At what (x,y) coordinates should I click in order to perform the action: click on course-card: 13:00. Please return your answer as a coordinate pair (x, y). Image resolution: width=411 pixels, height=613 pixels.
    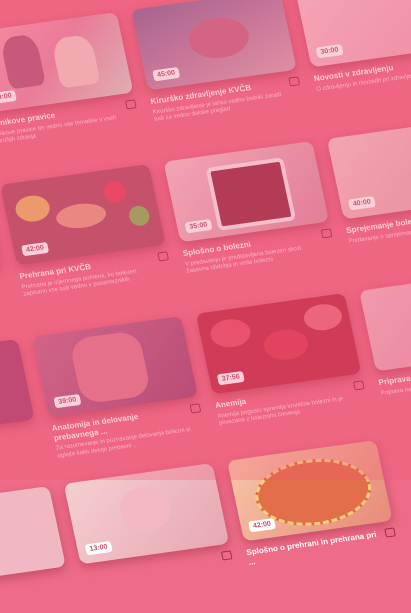
    Looking at the image, I should click on (148, 514).